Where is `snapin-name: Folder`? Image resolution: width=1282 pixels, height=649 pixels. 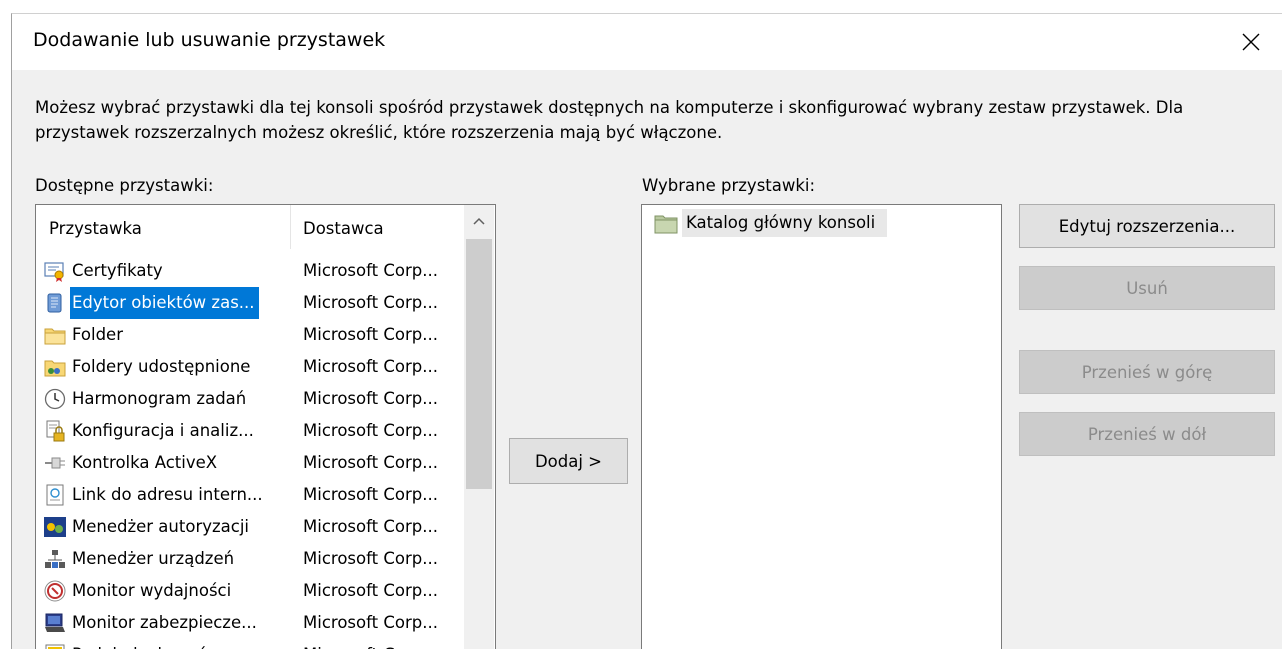 snapin-name: Folder is located at coordinates (97, 334).